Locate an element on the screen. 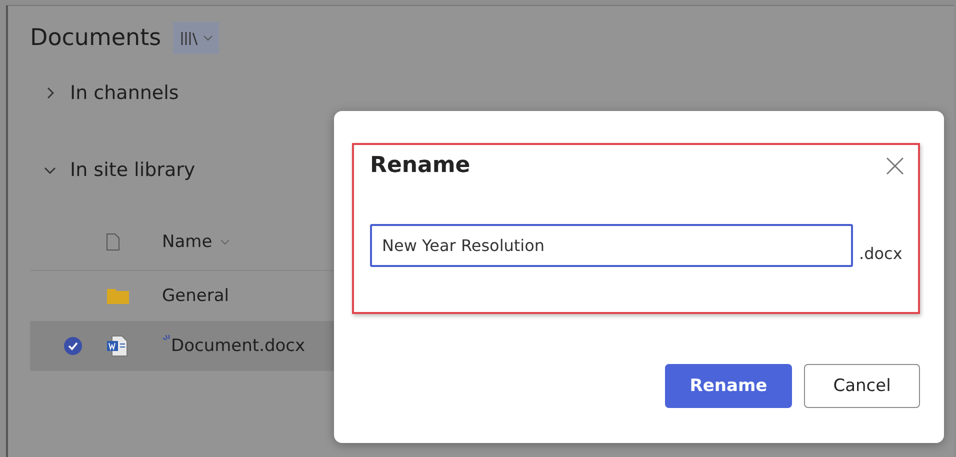 The width and height of the screenshot is (956, 457). file-name: General is located at coordinates (195, 296).